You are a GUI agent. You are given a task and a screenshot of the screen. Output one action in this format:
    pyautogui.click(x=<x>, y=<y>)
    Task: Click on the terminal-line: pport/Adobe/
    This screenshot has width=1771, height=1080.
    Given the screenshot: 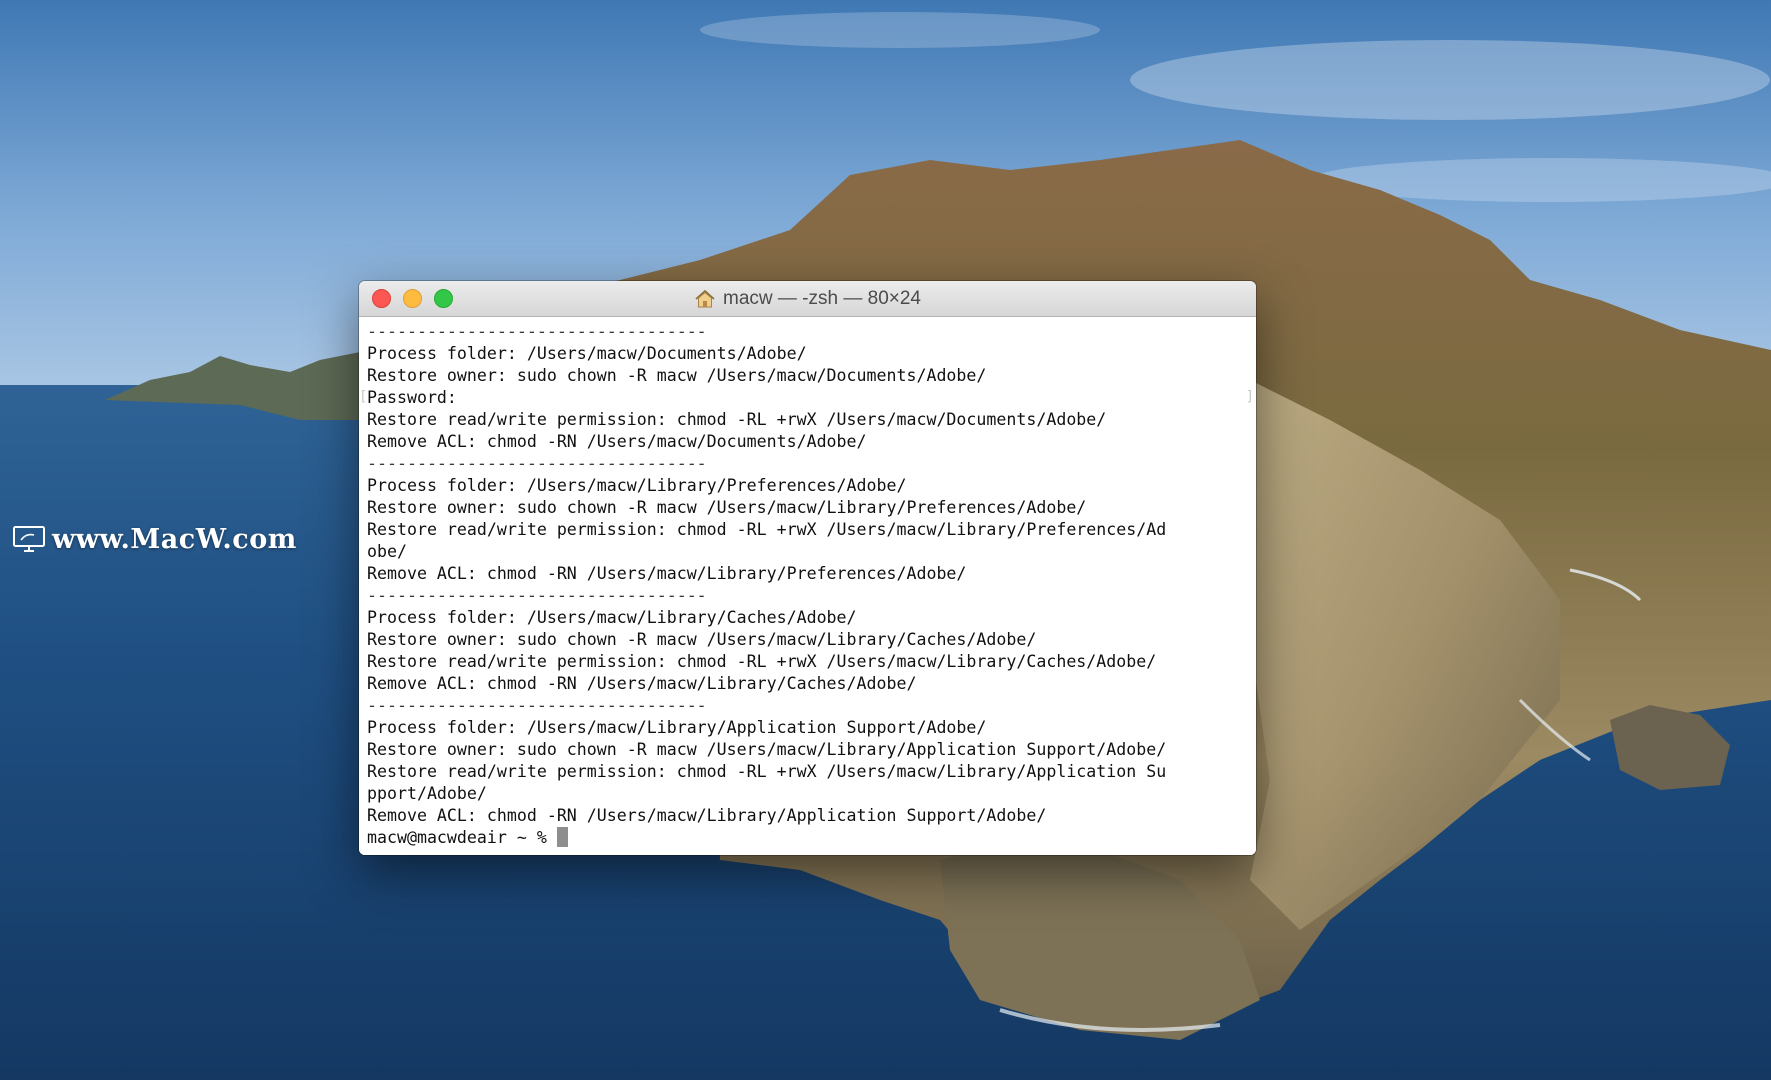 What is the action you would take?
    pyautogui.click(x=427, y=793)
    